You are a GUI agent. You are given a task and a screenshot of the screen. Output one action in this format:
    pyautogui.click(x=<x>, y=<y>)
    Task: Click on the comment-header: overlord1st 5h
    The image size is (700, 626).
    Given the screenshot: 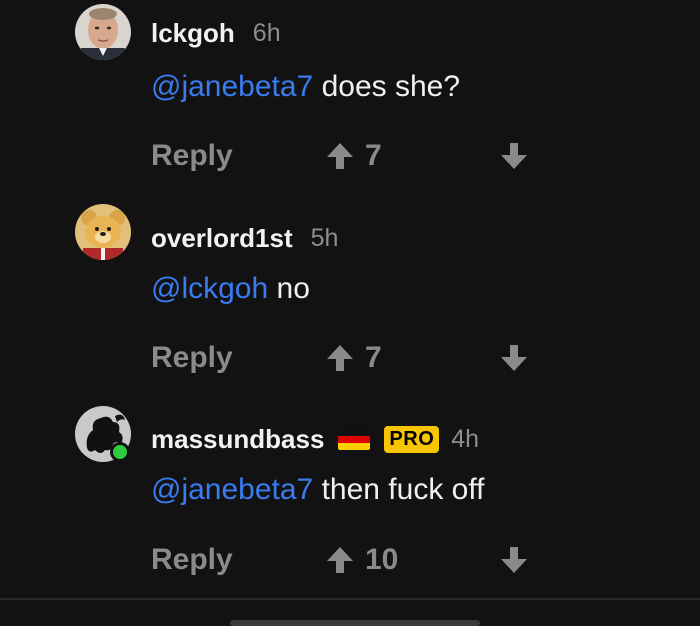 What is the action you would take?
    pyautogui.click(x=244, y=238)
    